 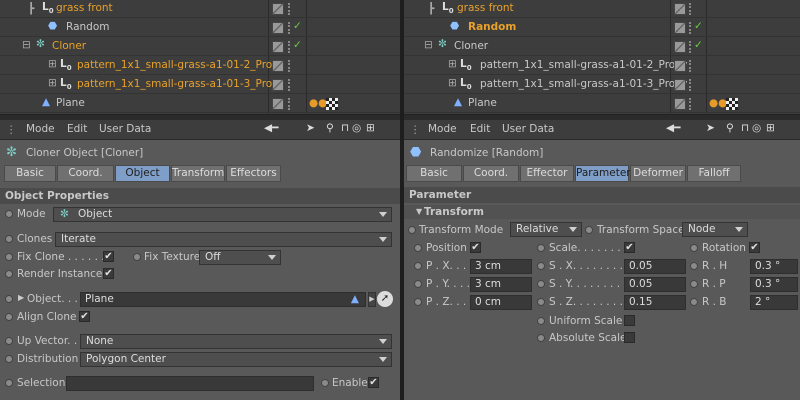 What do you see at coordinates (658, 173) in the screenshot?
I see `tab-deformer: Deformer` at bounding box center [658, 173].